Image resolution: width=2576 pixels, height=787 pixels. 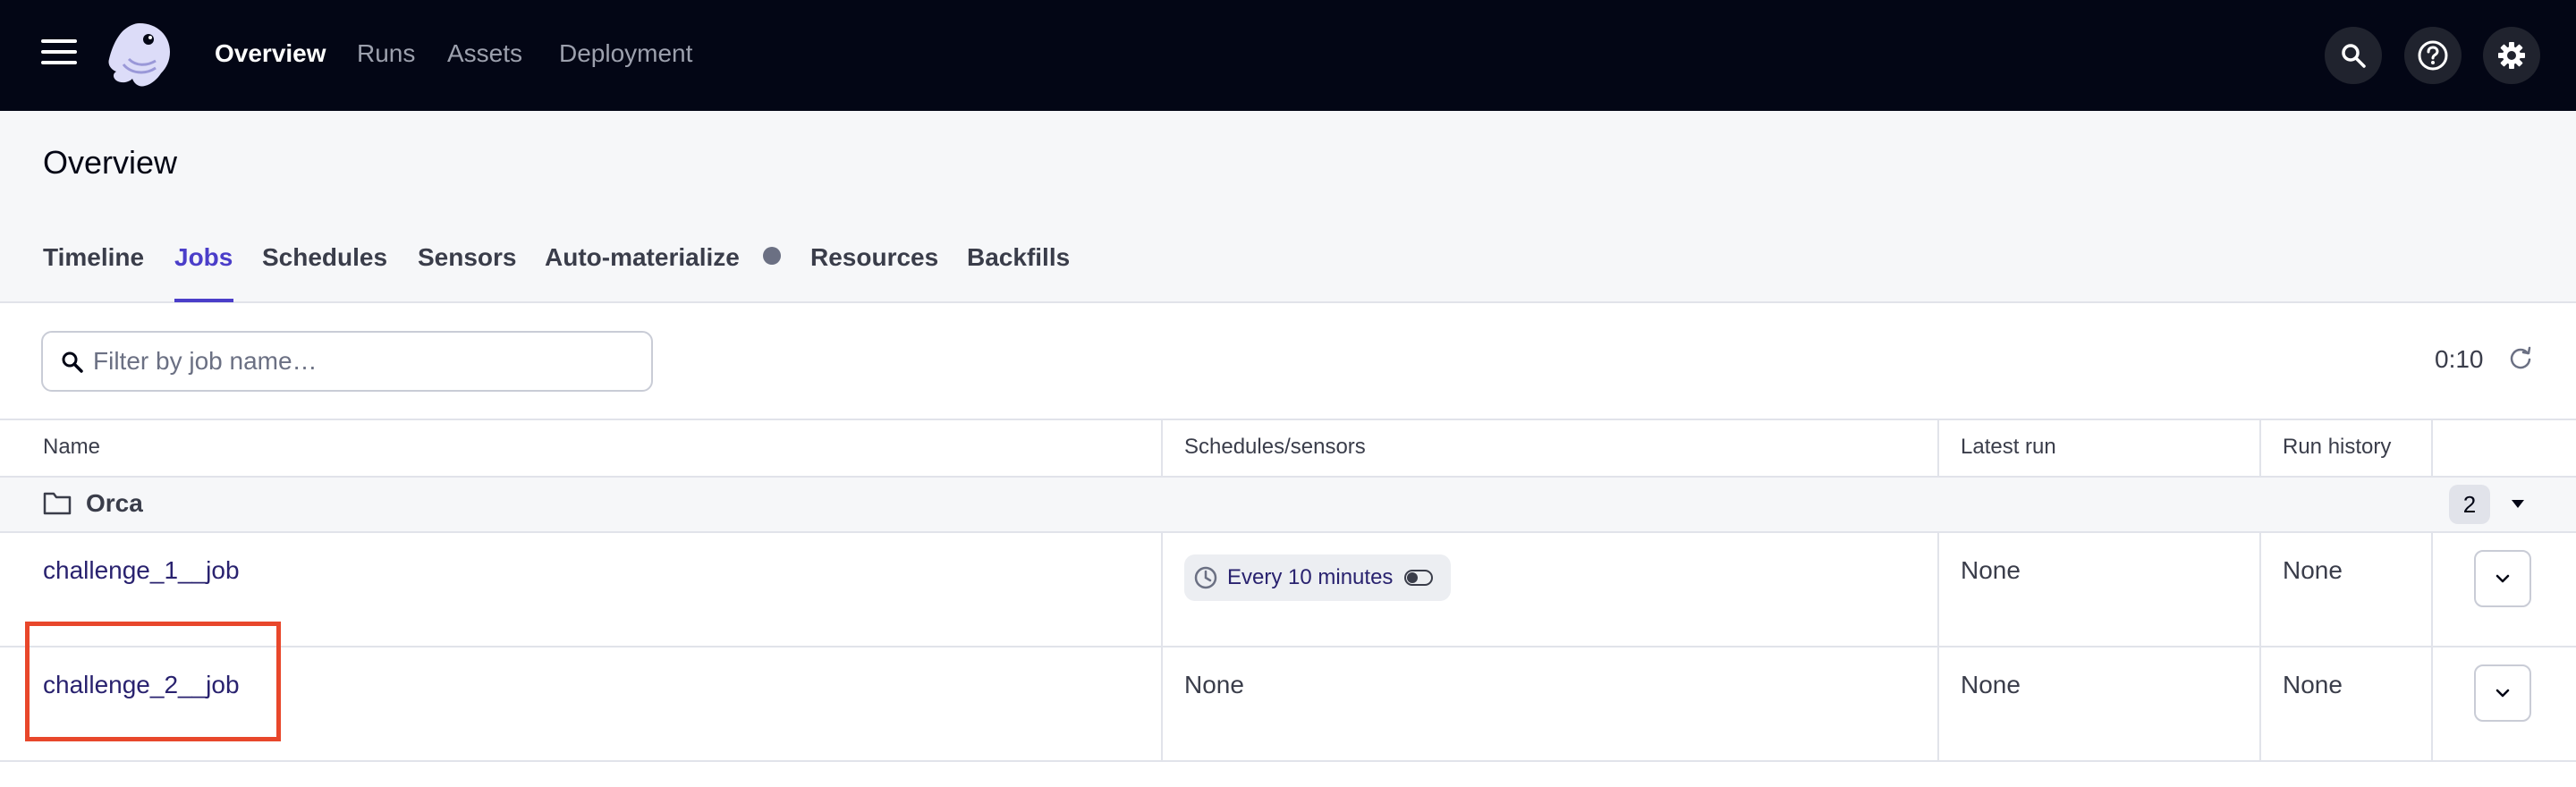 What do you see at coordinates (1214, 684) in the screenshot?
I see `schedule-value: None` at bounding box center [1214, 684].